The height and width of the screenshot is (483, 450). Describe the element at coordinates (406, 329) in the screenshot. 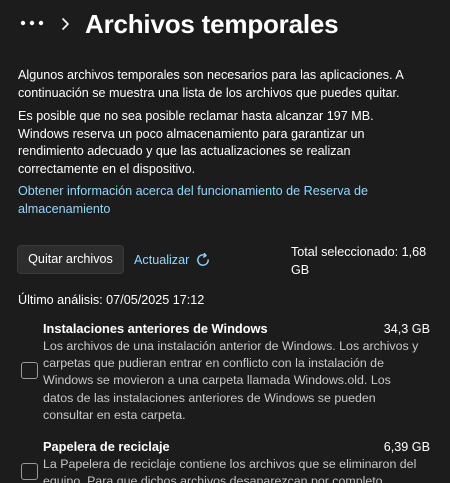

I see `item-size: 34,3 GB` at that location.